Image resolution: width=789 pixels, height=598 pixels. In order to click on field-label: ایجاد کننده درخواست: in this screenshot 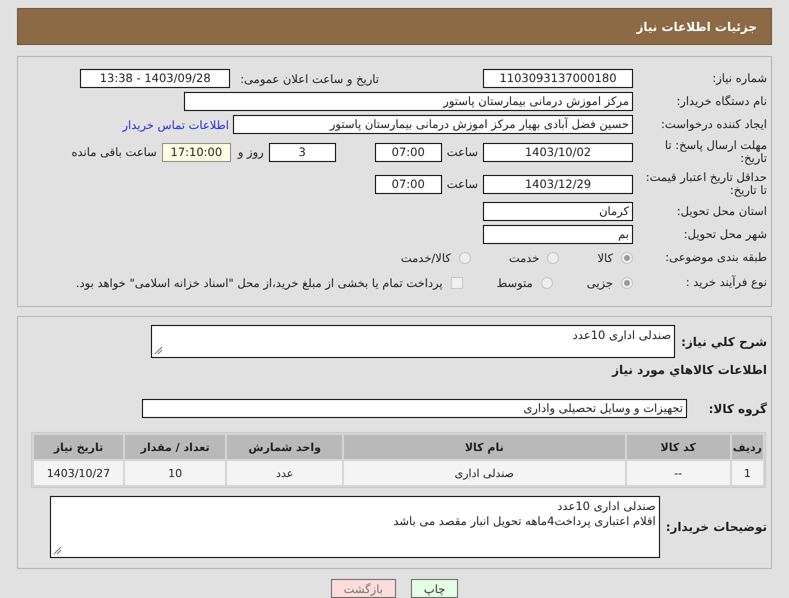, I will do `click(714, 124)`.